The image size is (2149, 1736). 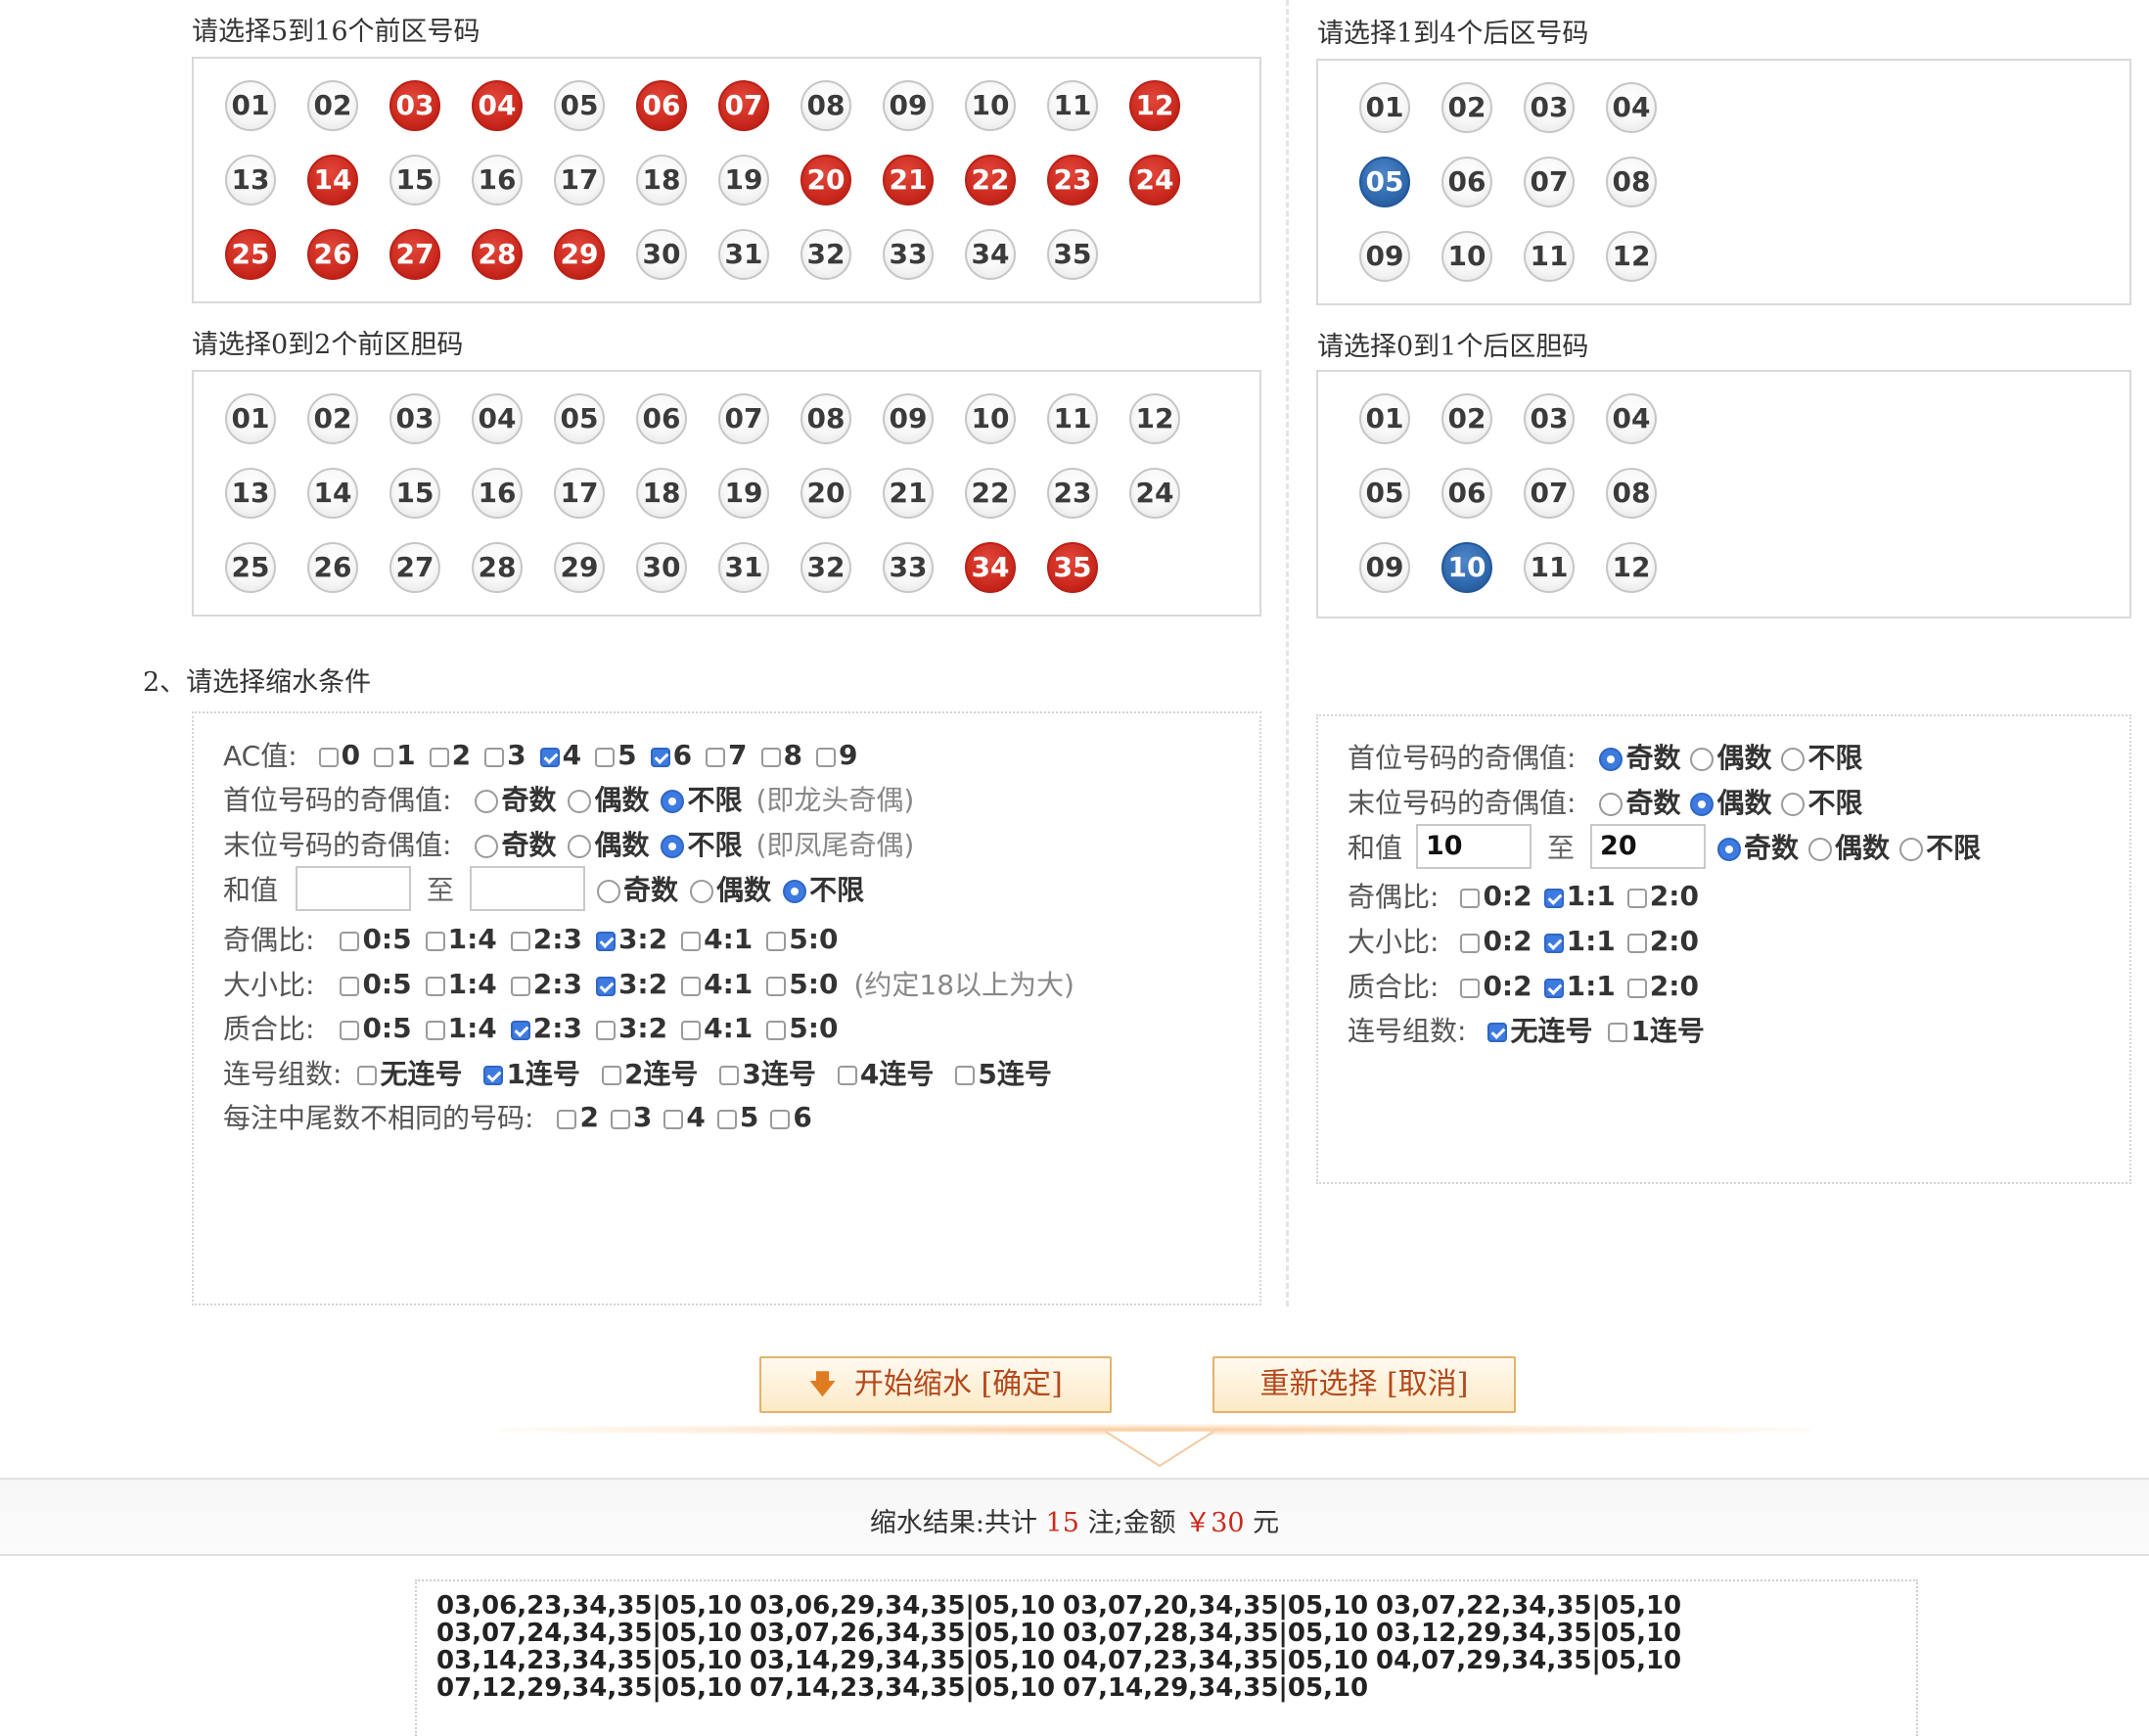 What do you see at coordinates (461, 939) in the screenshot?
I see `checkbox-option: 1:4` at bounding box center [461, 939].